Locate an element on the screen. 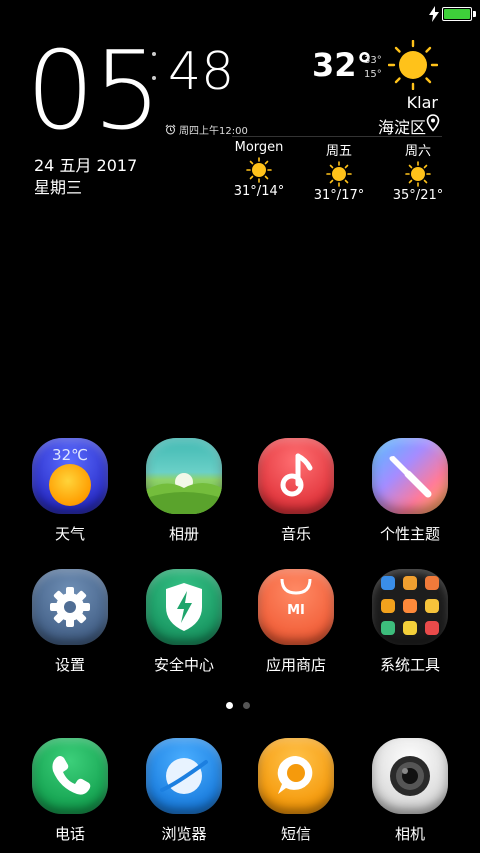  forecast-day: Morgen 31°/14° is located at coordinates (259, 169).